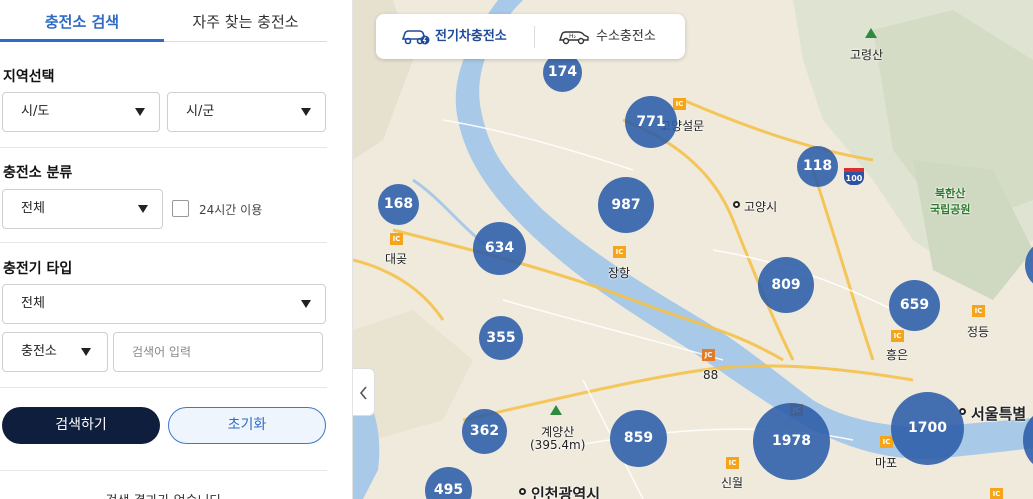  I want to click on cluster-count: 809, so click(786, 285).